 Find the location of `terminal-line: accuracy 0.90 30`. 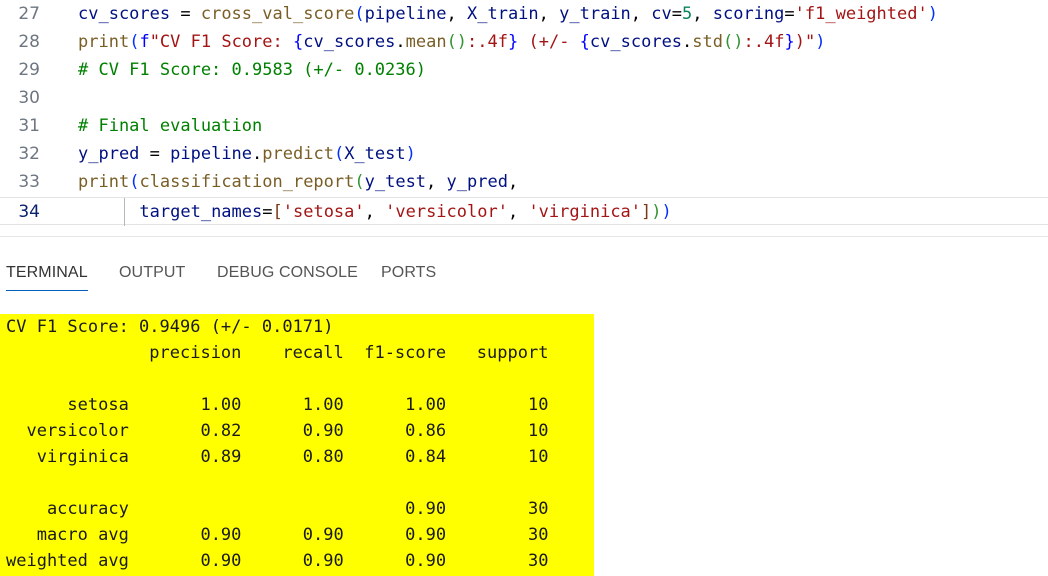

terminal-line: accuracy 0.90 30 is located at coordinates (277, 509).